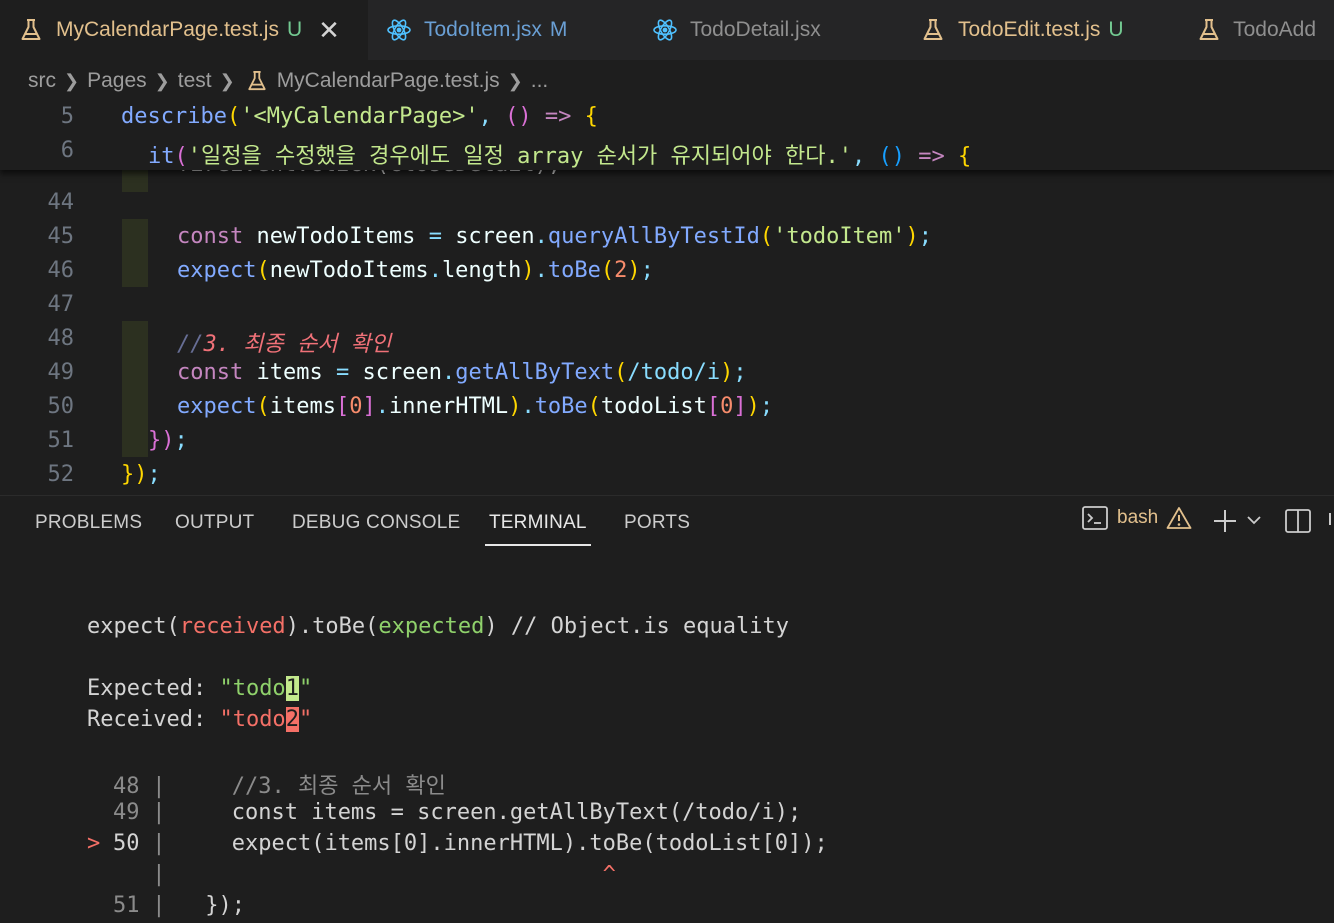 This screenshot has width=1334, height=923. Describe the element at coordinates (376, 523) in the screenshot. I see `tab-debug-console: DEBUG CONSOLE` at that location.